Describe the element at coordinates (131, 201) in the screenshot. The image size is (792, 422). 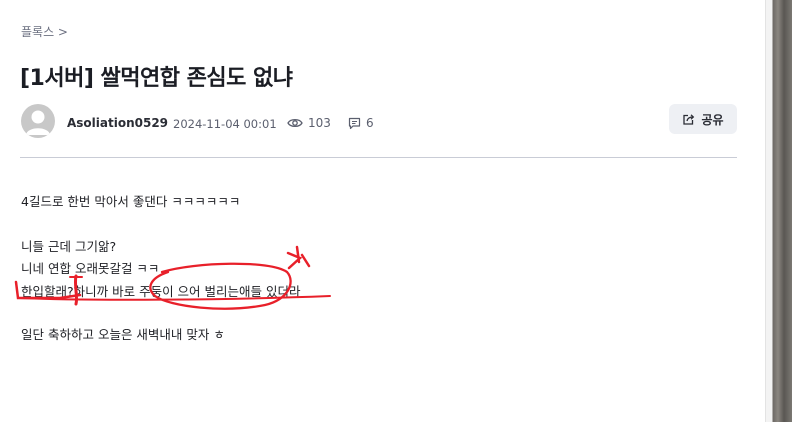
I see `body-line-1: 4길드로 한번 막아서 좋댄다 ㅋㅋㅋㅋㅋㅋ` at that location.